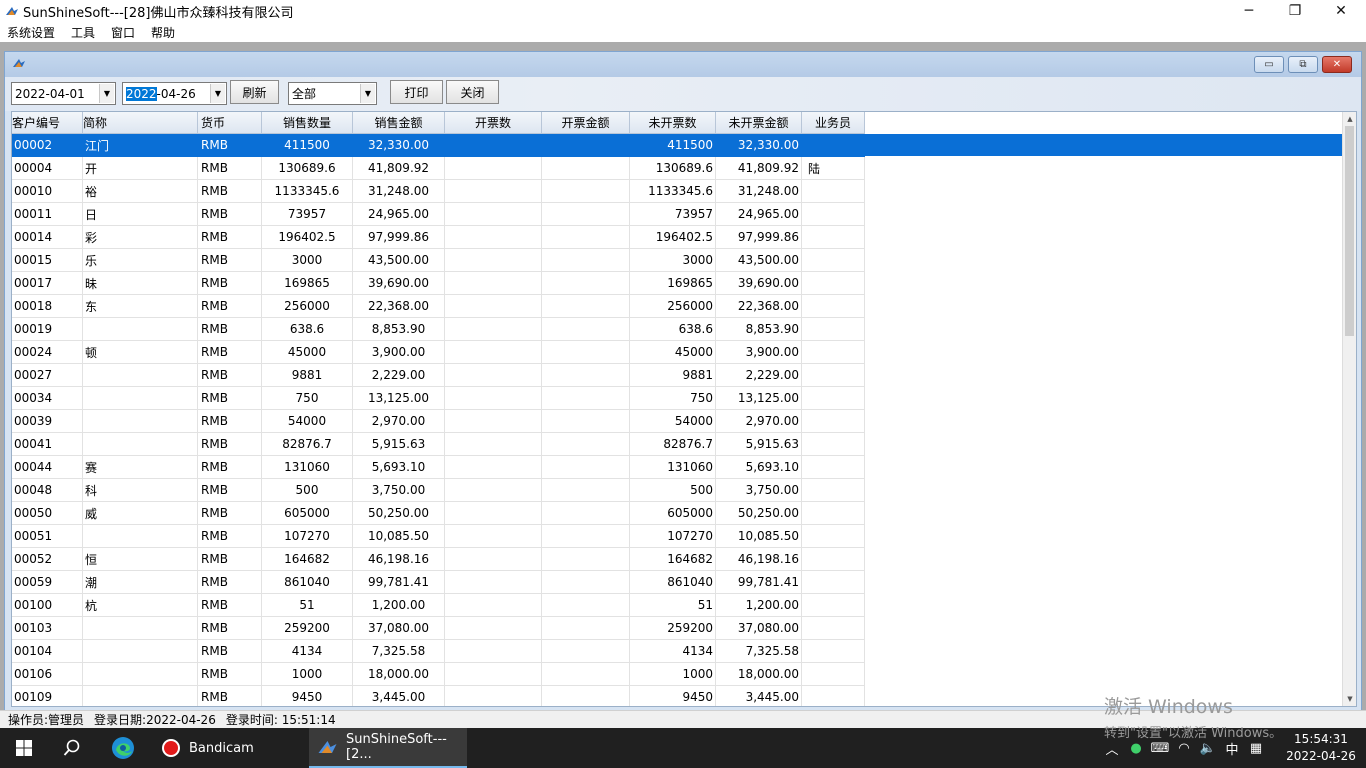 This screenshot has width=1366, height=768. What do you see at coordinates (759, 559) in the screenshot?
I see `cell-uninvoiced-amount: 46,198.16` at bounding box center [759, 559].